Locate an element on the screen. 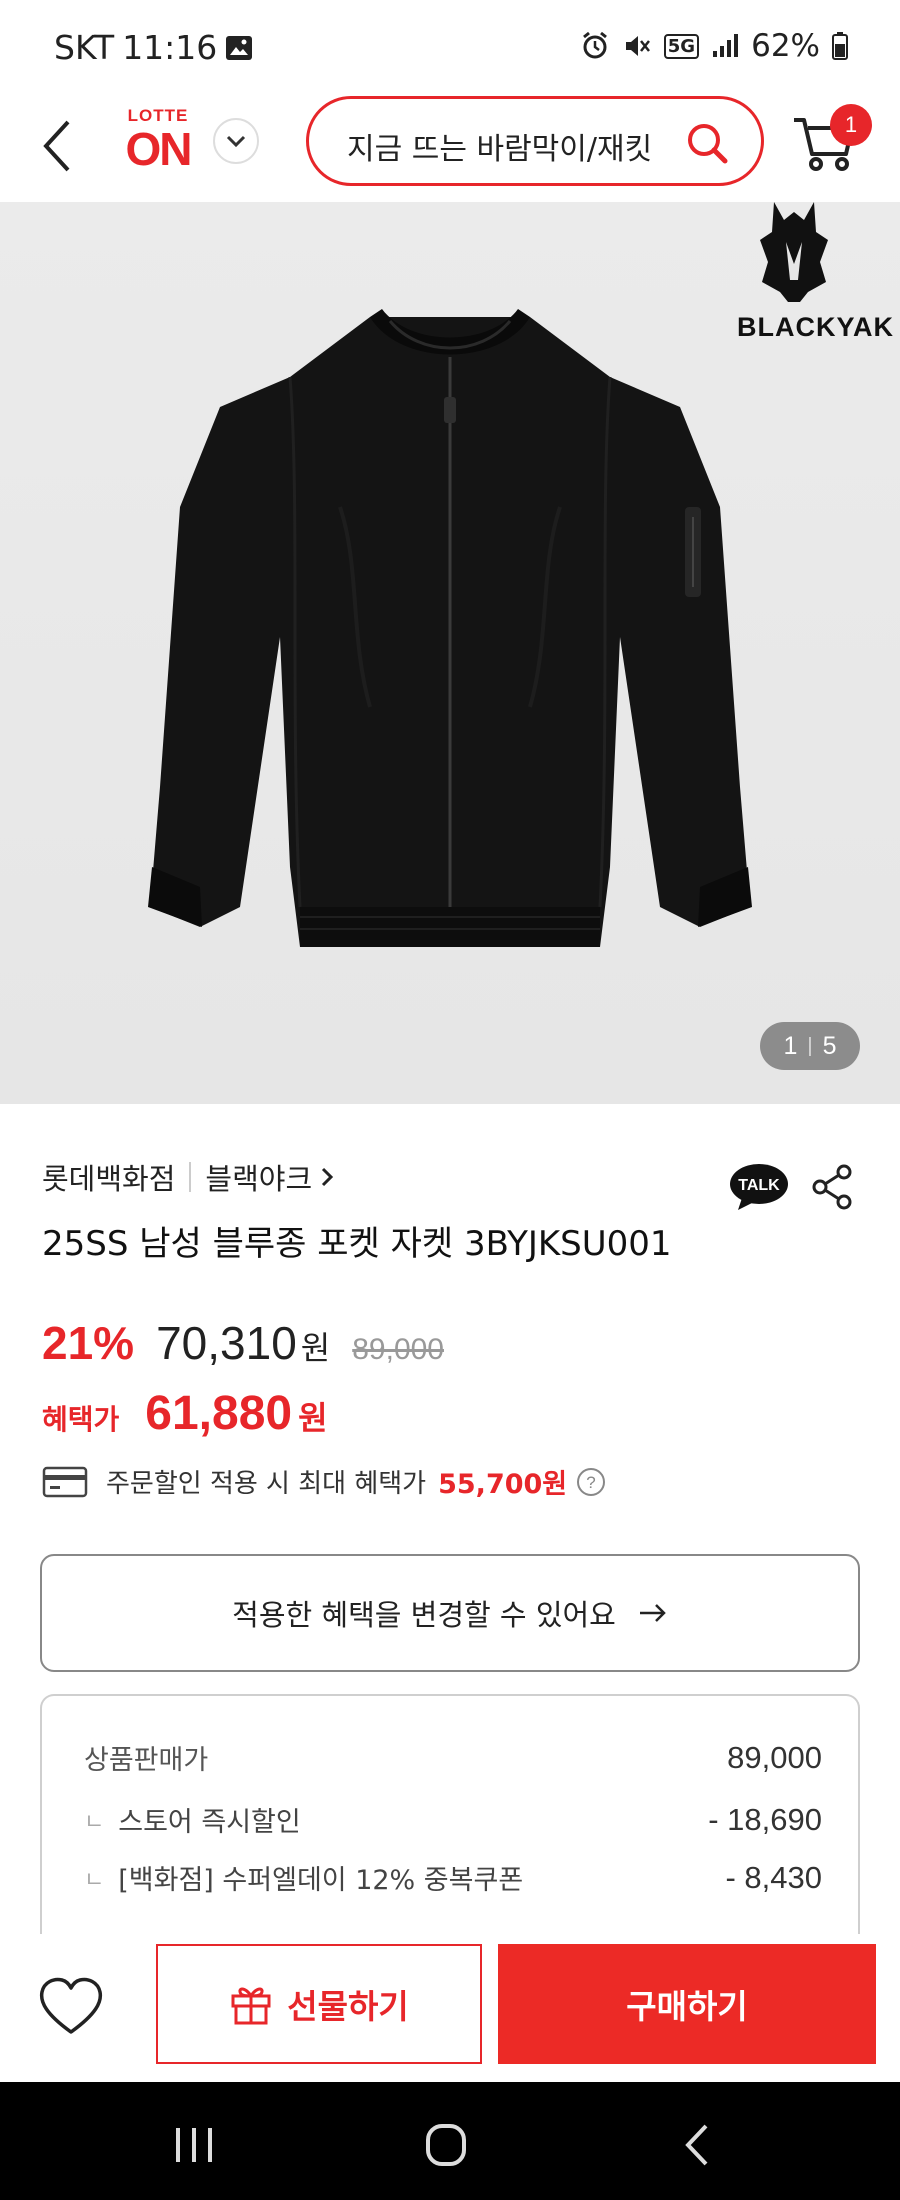 This screenshot has width=900, height=2200. seller-row: 롯데백화점 블랙야크 is located at coordinates (188, 1177).